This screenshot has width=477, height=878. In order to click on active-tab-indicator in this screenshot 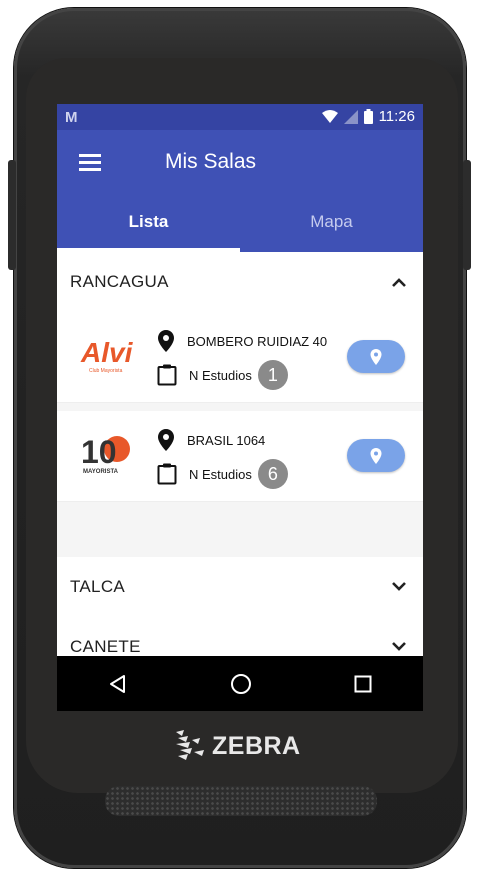, I will do `click(148, 250)`.